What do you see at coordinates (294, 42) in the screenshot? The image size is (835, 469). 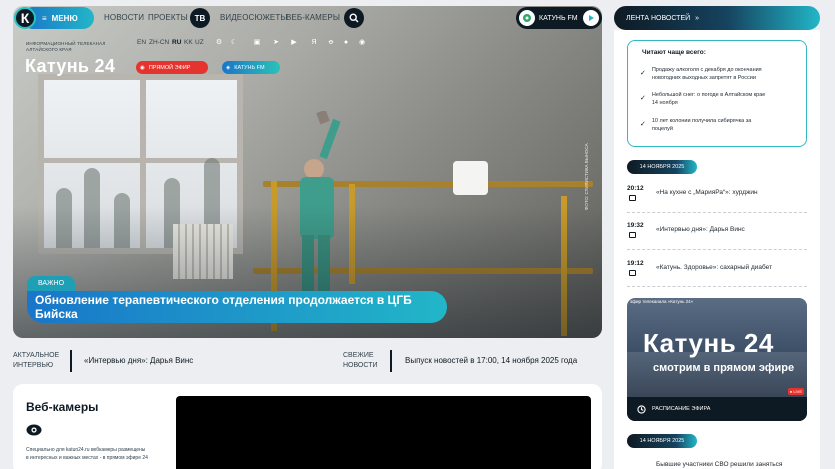 I see `rutube-icon: ▶` at bounding box center [294, 42].